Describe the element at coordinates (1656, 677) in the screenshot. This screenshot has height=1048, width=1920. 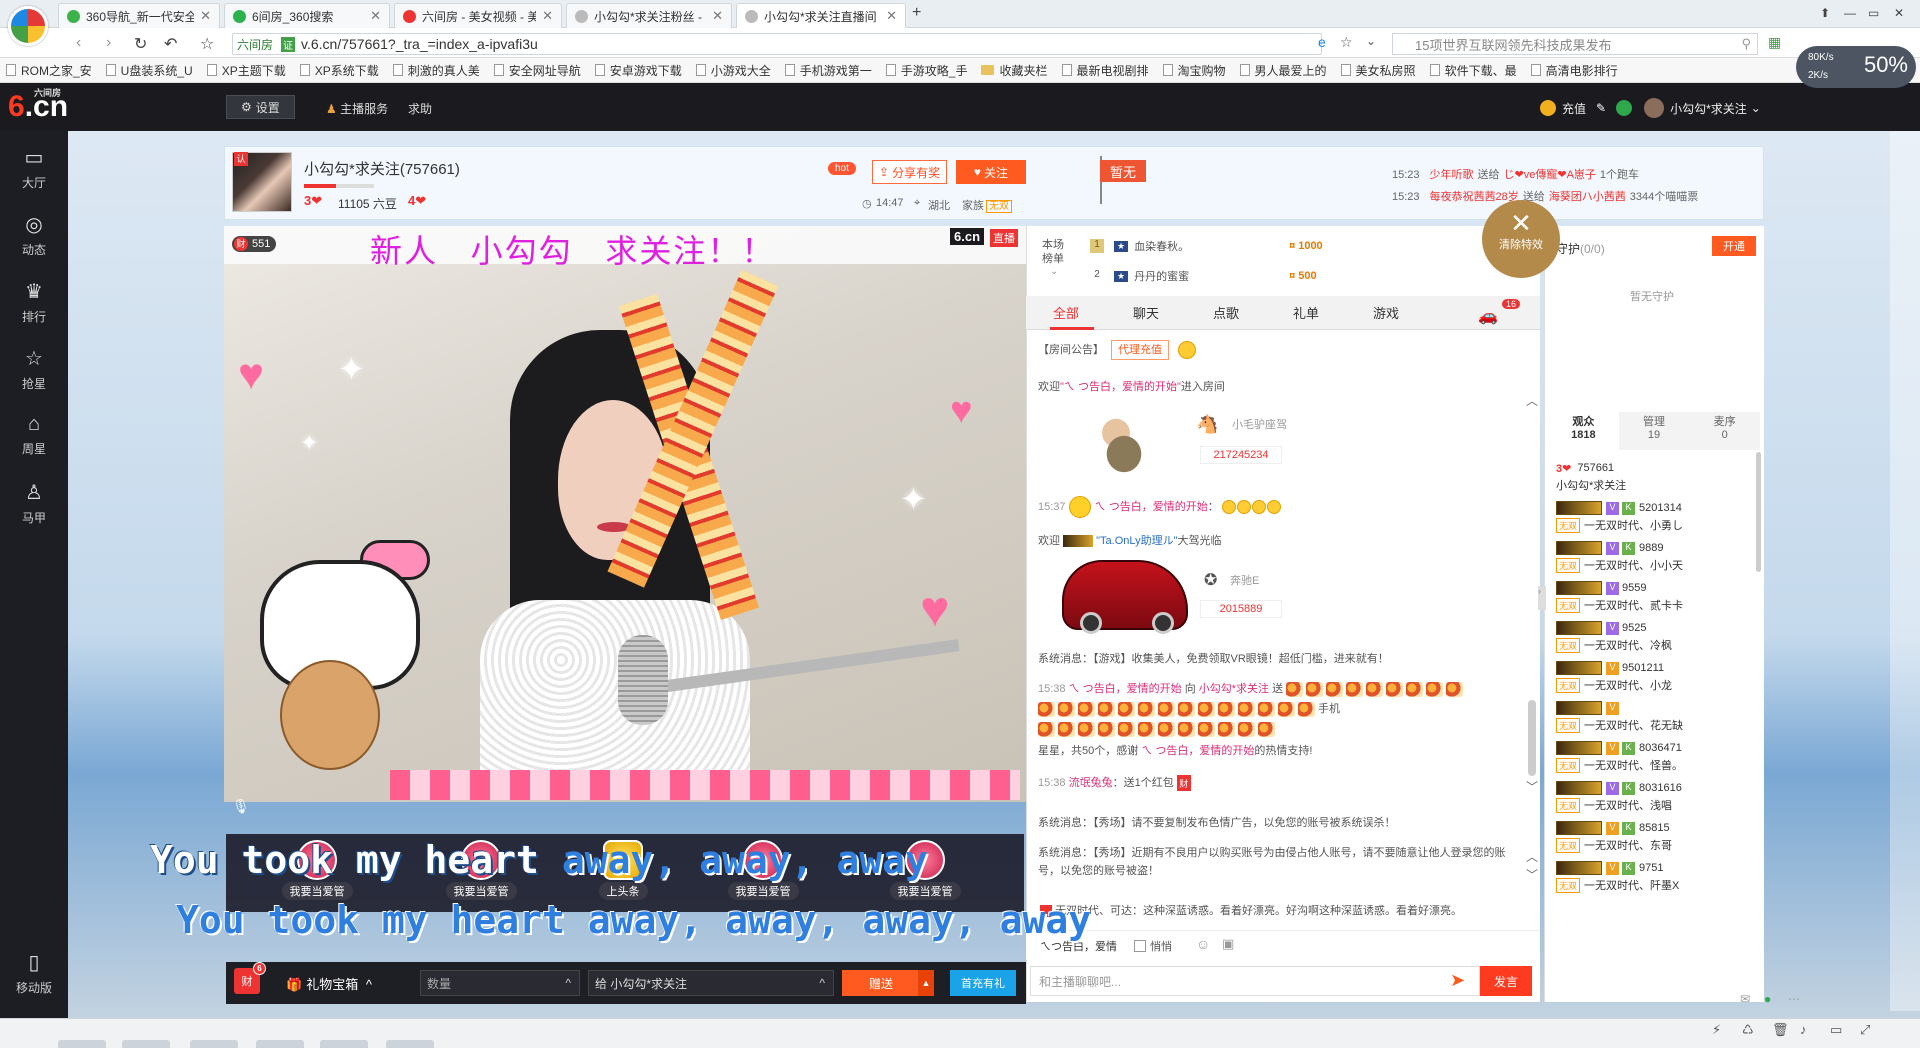
I see `audience-item: V 9501211 无双 一无双时代、小龙` at that location.